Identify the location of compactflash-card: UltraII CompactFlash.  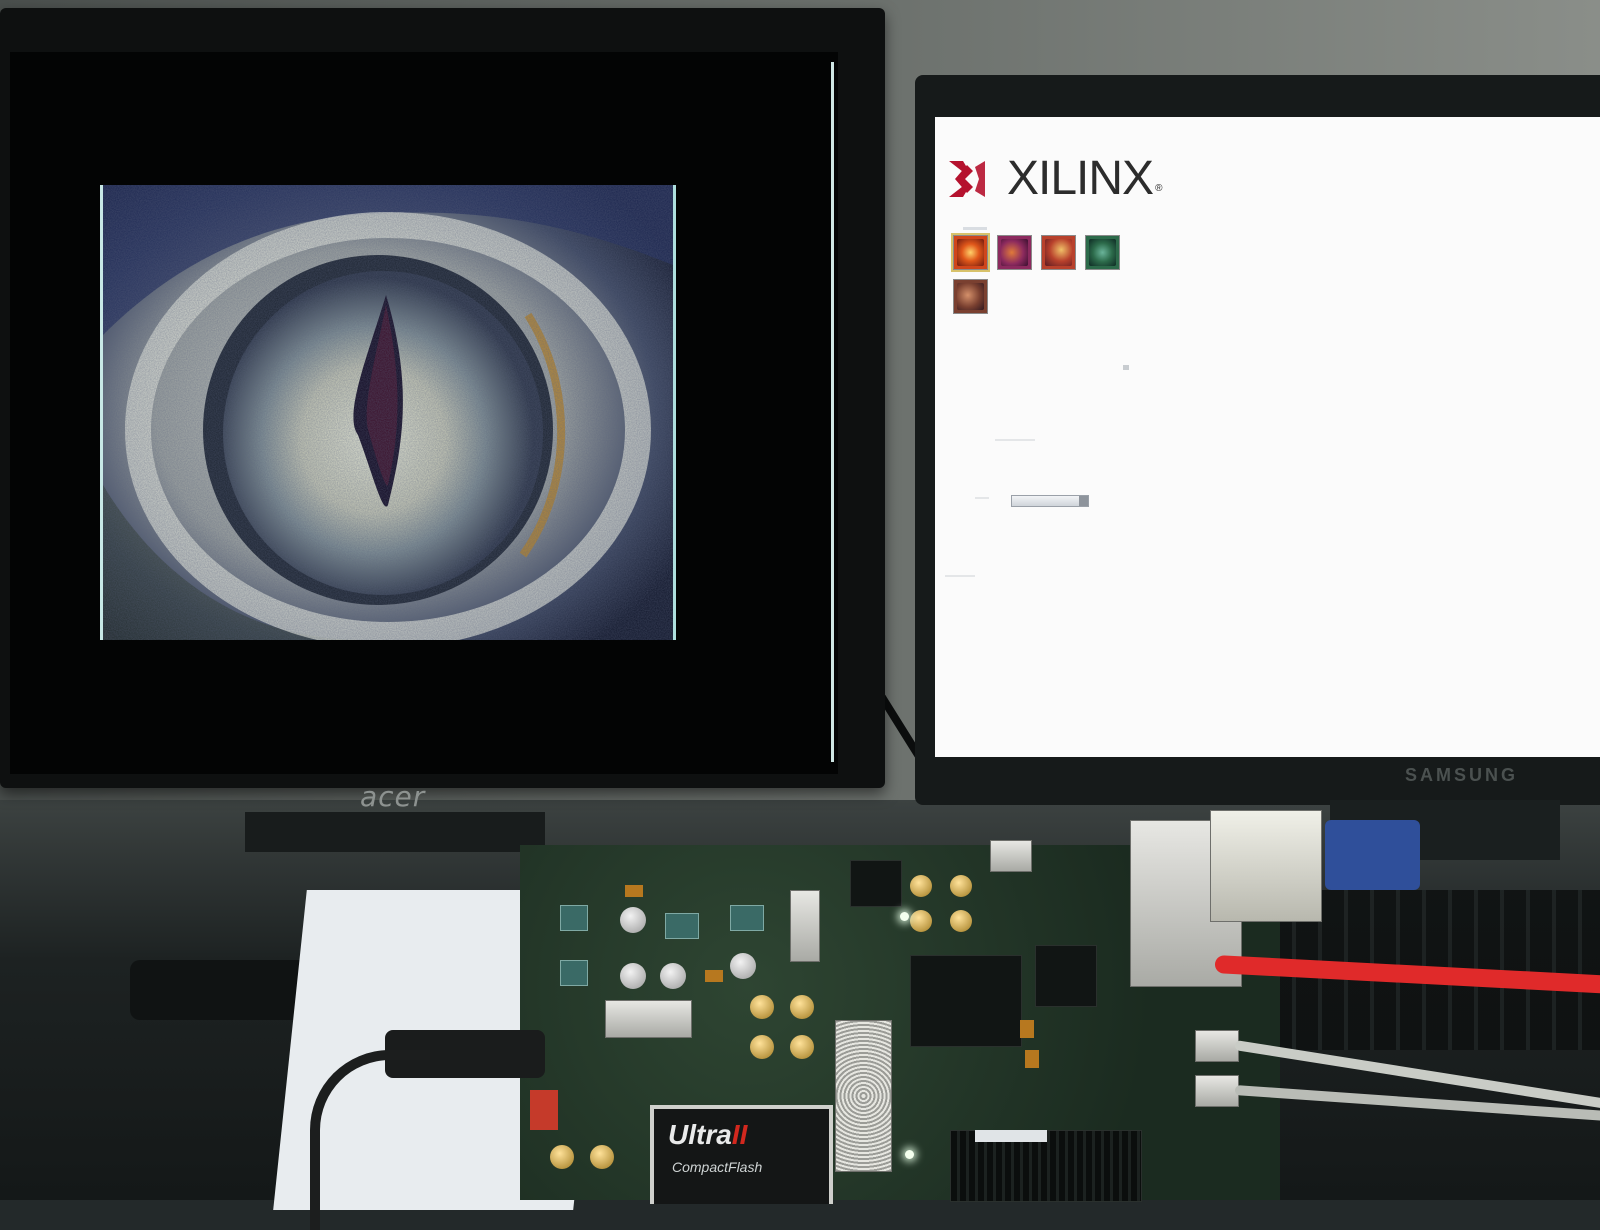
(741, 1154).